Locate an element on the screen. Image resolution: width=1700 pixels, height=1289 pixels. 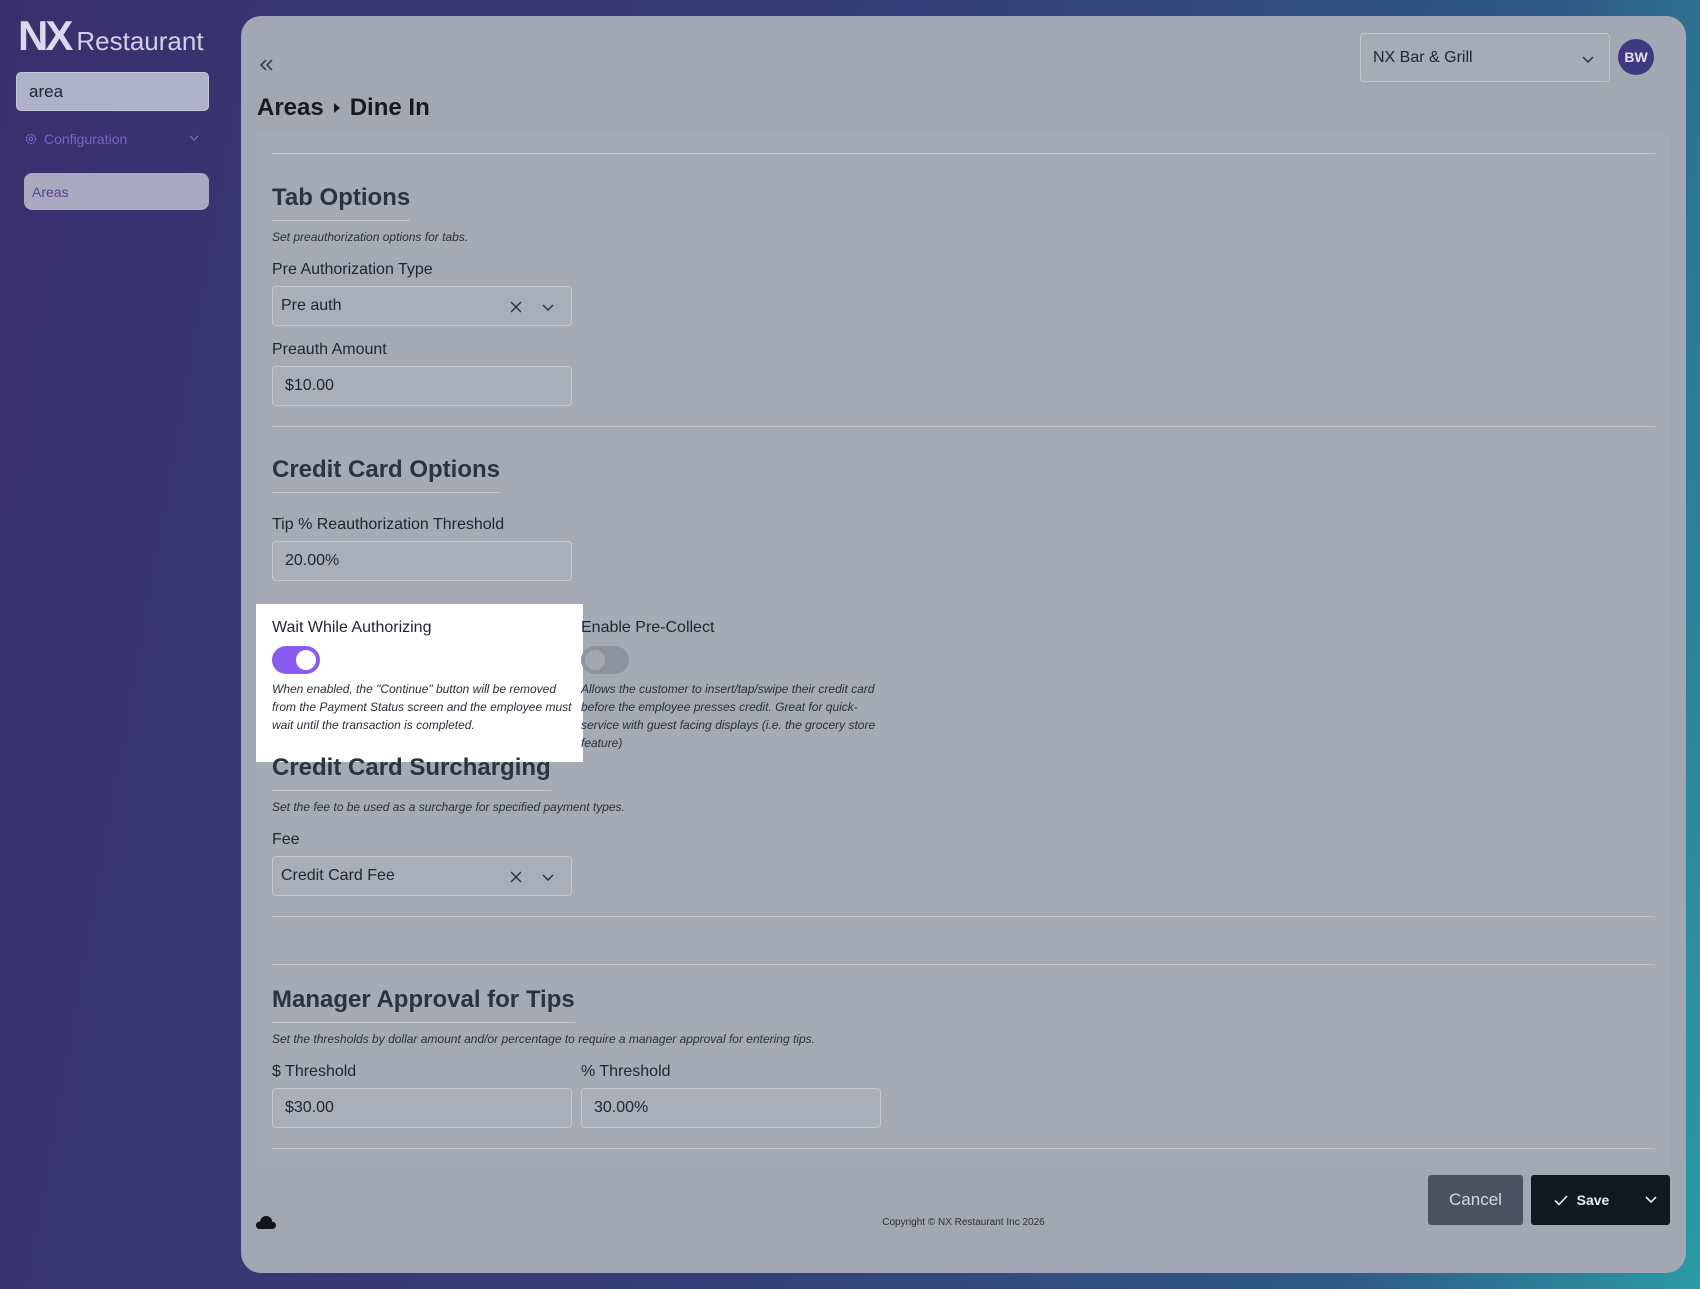
section-title-tab-options: Tab Options is located at coordinates (341, 202).